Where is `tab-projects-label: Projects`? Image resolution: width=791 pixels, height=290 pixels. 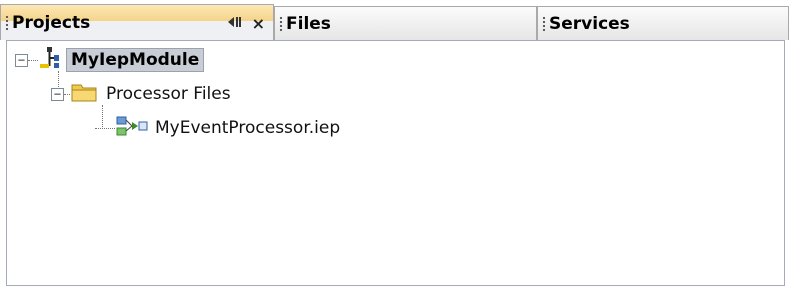
tab-projects-label: Projects is located at coordinates (51, 22).